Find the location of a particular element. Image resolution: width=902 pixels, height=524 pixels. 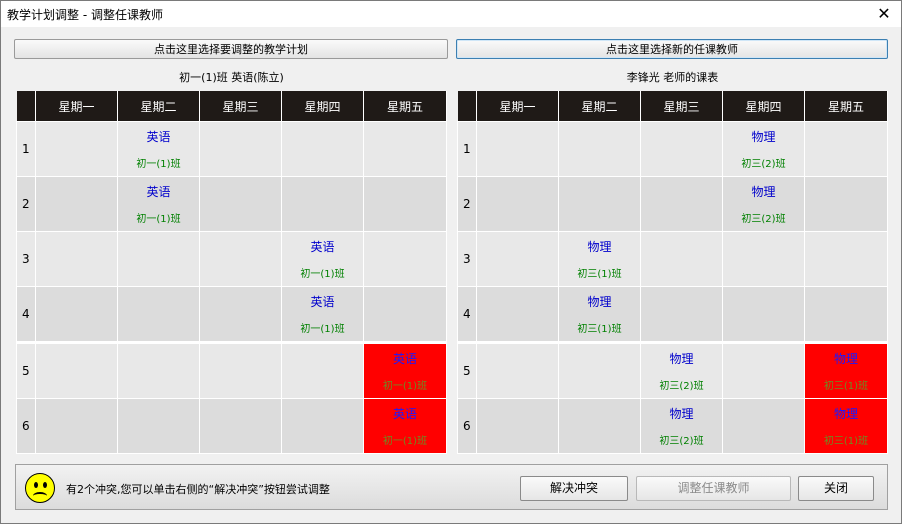

weekday-header: 星期一 is located at coordinates (76, 106).